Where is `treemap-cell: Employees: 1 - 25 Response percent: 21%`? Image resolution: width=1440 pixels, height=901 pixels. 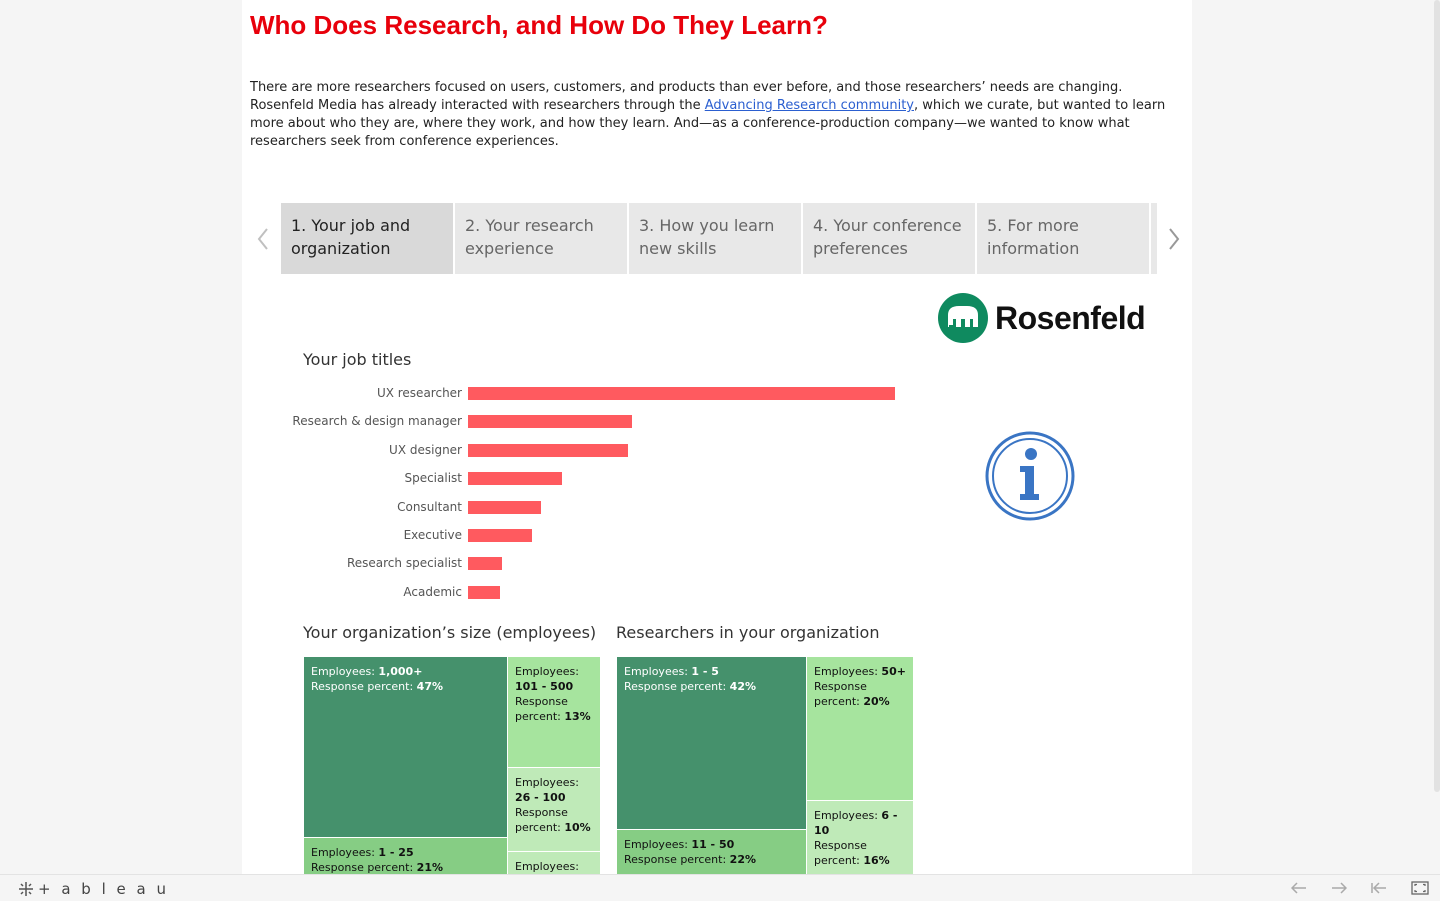
treemap-cell: Employees: 1 - 25 Response percent: 21% is located at coordinates (405, 855).